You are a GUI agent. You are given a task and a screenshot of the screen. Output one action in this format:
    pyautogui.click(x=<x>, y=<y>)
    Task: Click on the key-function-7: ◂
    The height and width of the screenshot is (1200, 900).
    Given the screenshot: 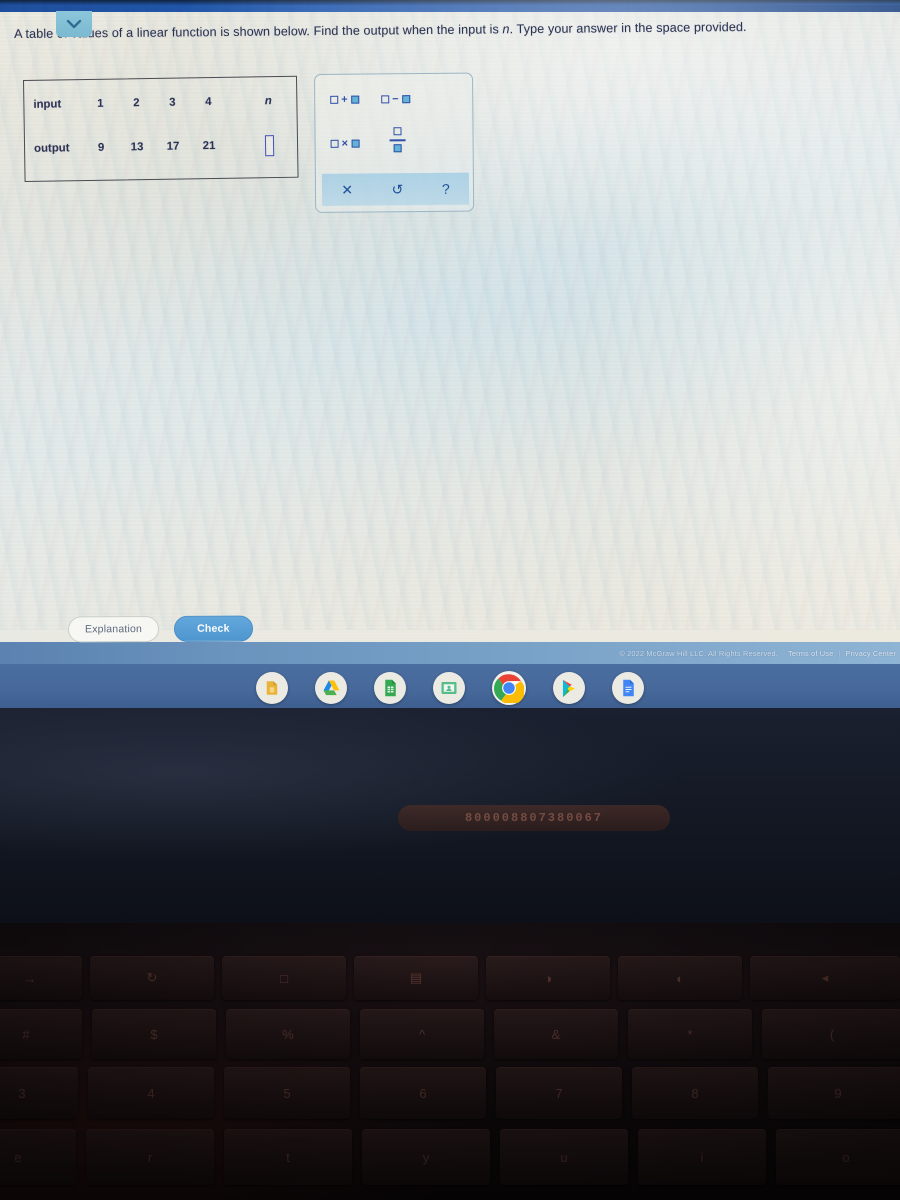 What is the action you would take?
    pyautogui.click(x=825, y=978)
    